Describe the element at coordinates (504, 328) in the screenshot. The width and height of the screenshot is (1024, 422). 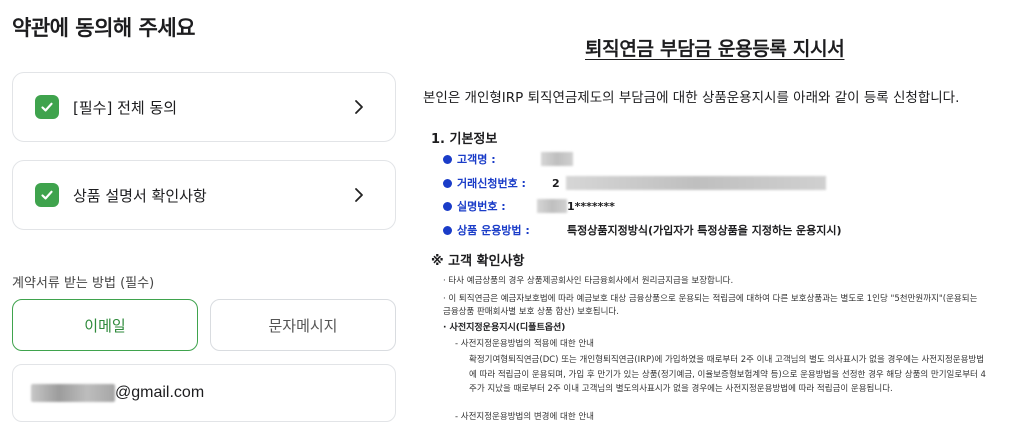
I see `sub-section-title: · 사전지정운용지시(디폴트옵션)` at that location.